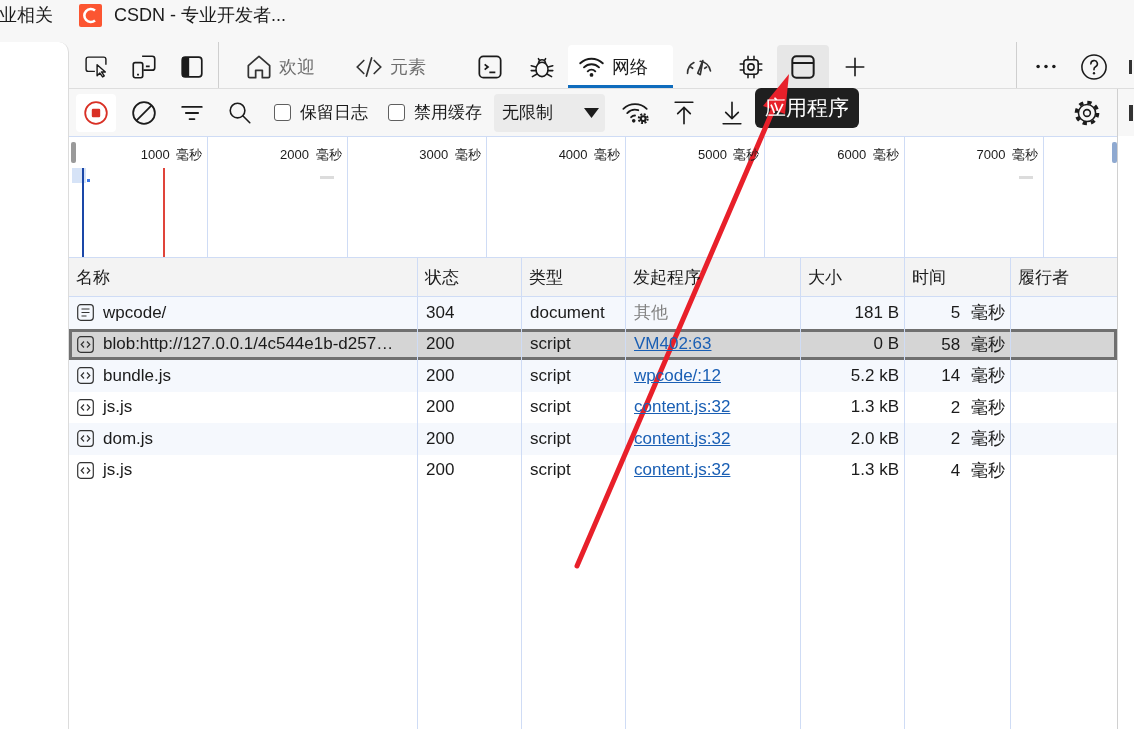 The image size is (1134, 729). I want to click on browser-tab: 业相关, so click(26, 15).